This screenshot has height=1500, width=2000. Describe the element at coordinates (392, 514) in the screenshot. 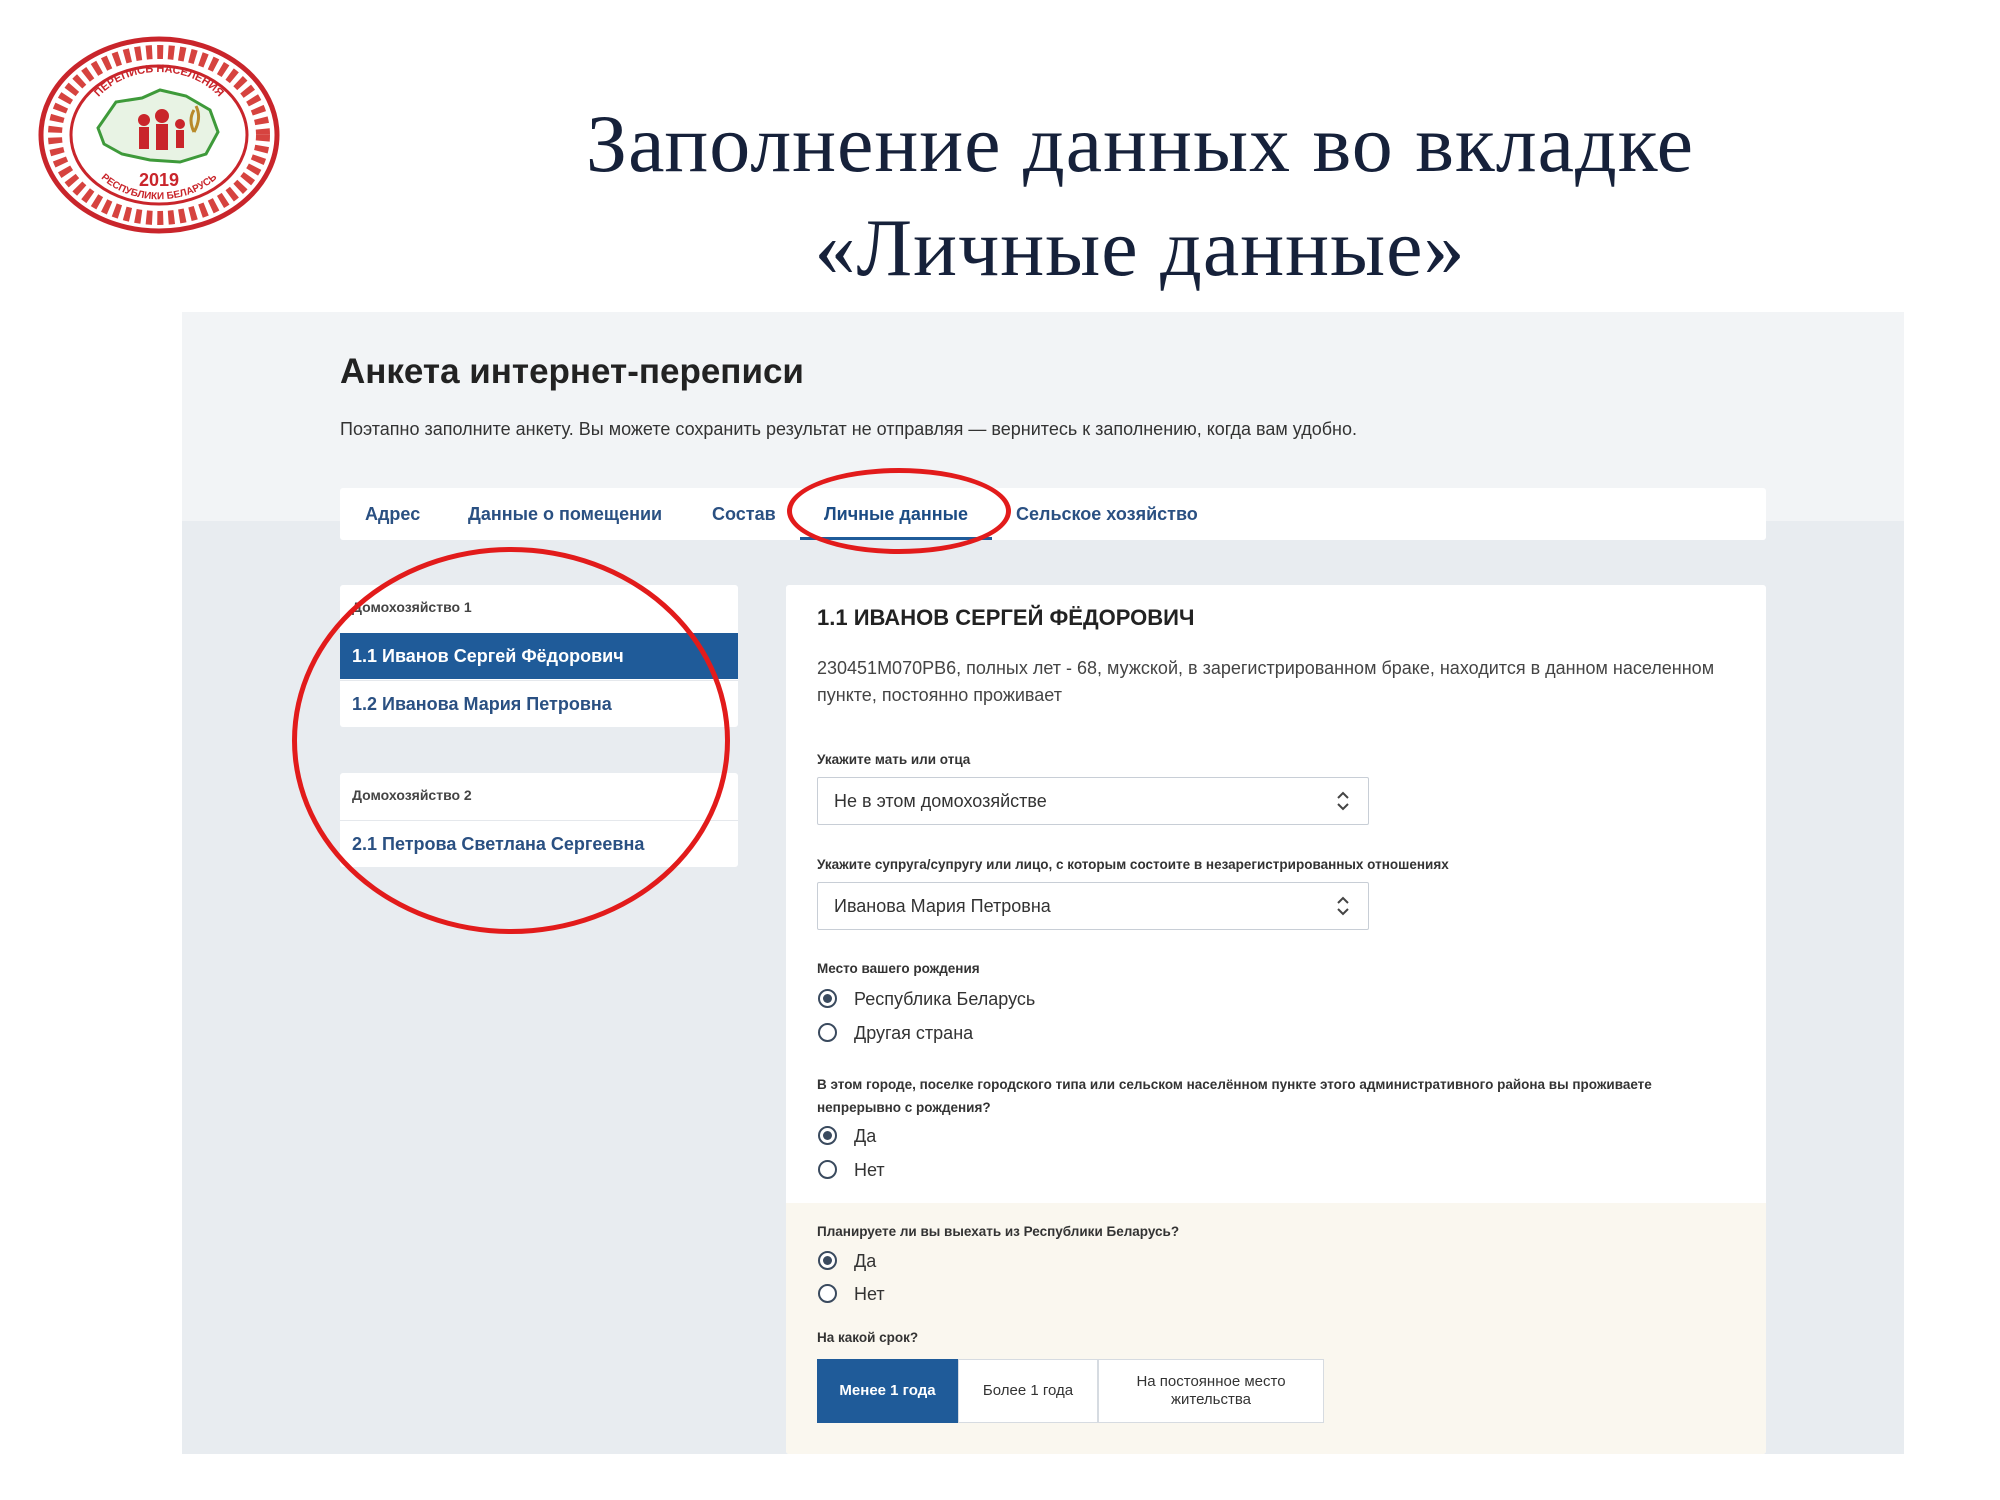

I see `tab-address: Адрес` at that location.